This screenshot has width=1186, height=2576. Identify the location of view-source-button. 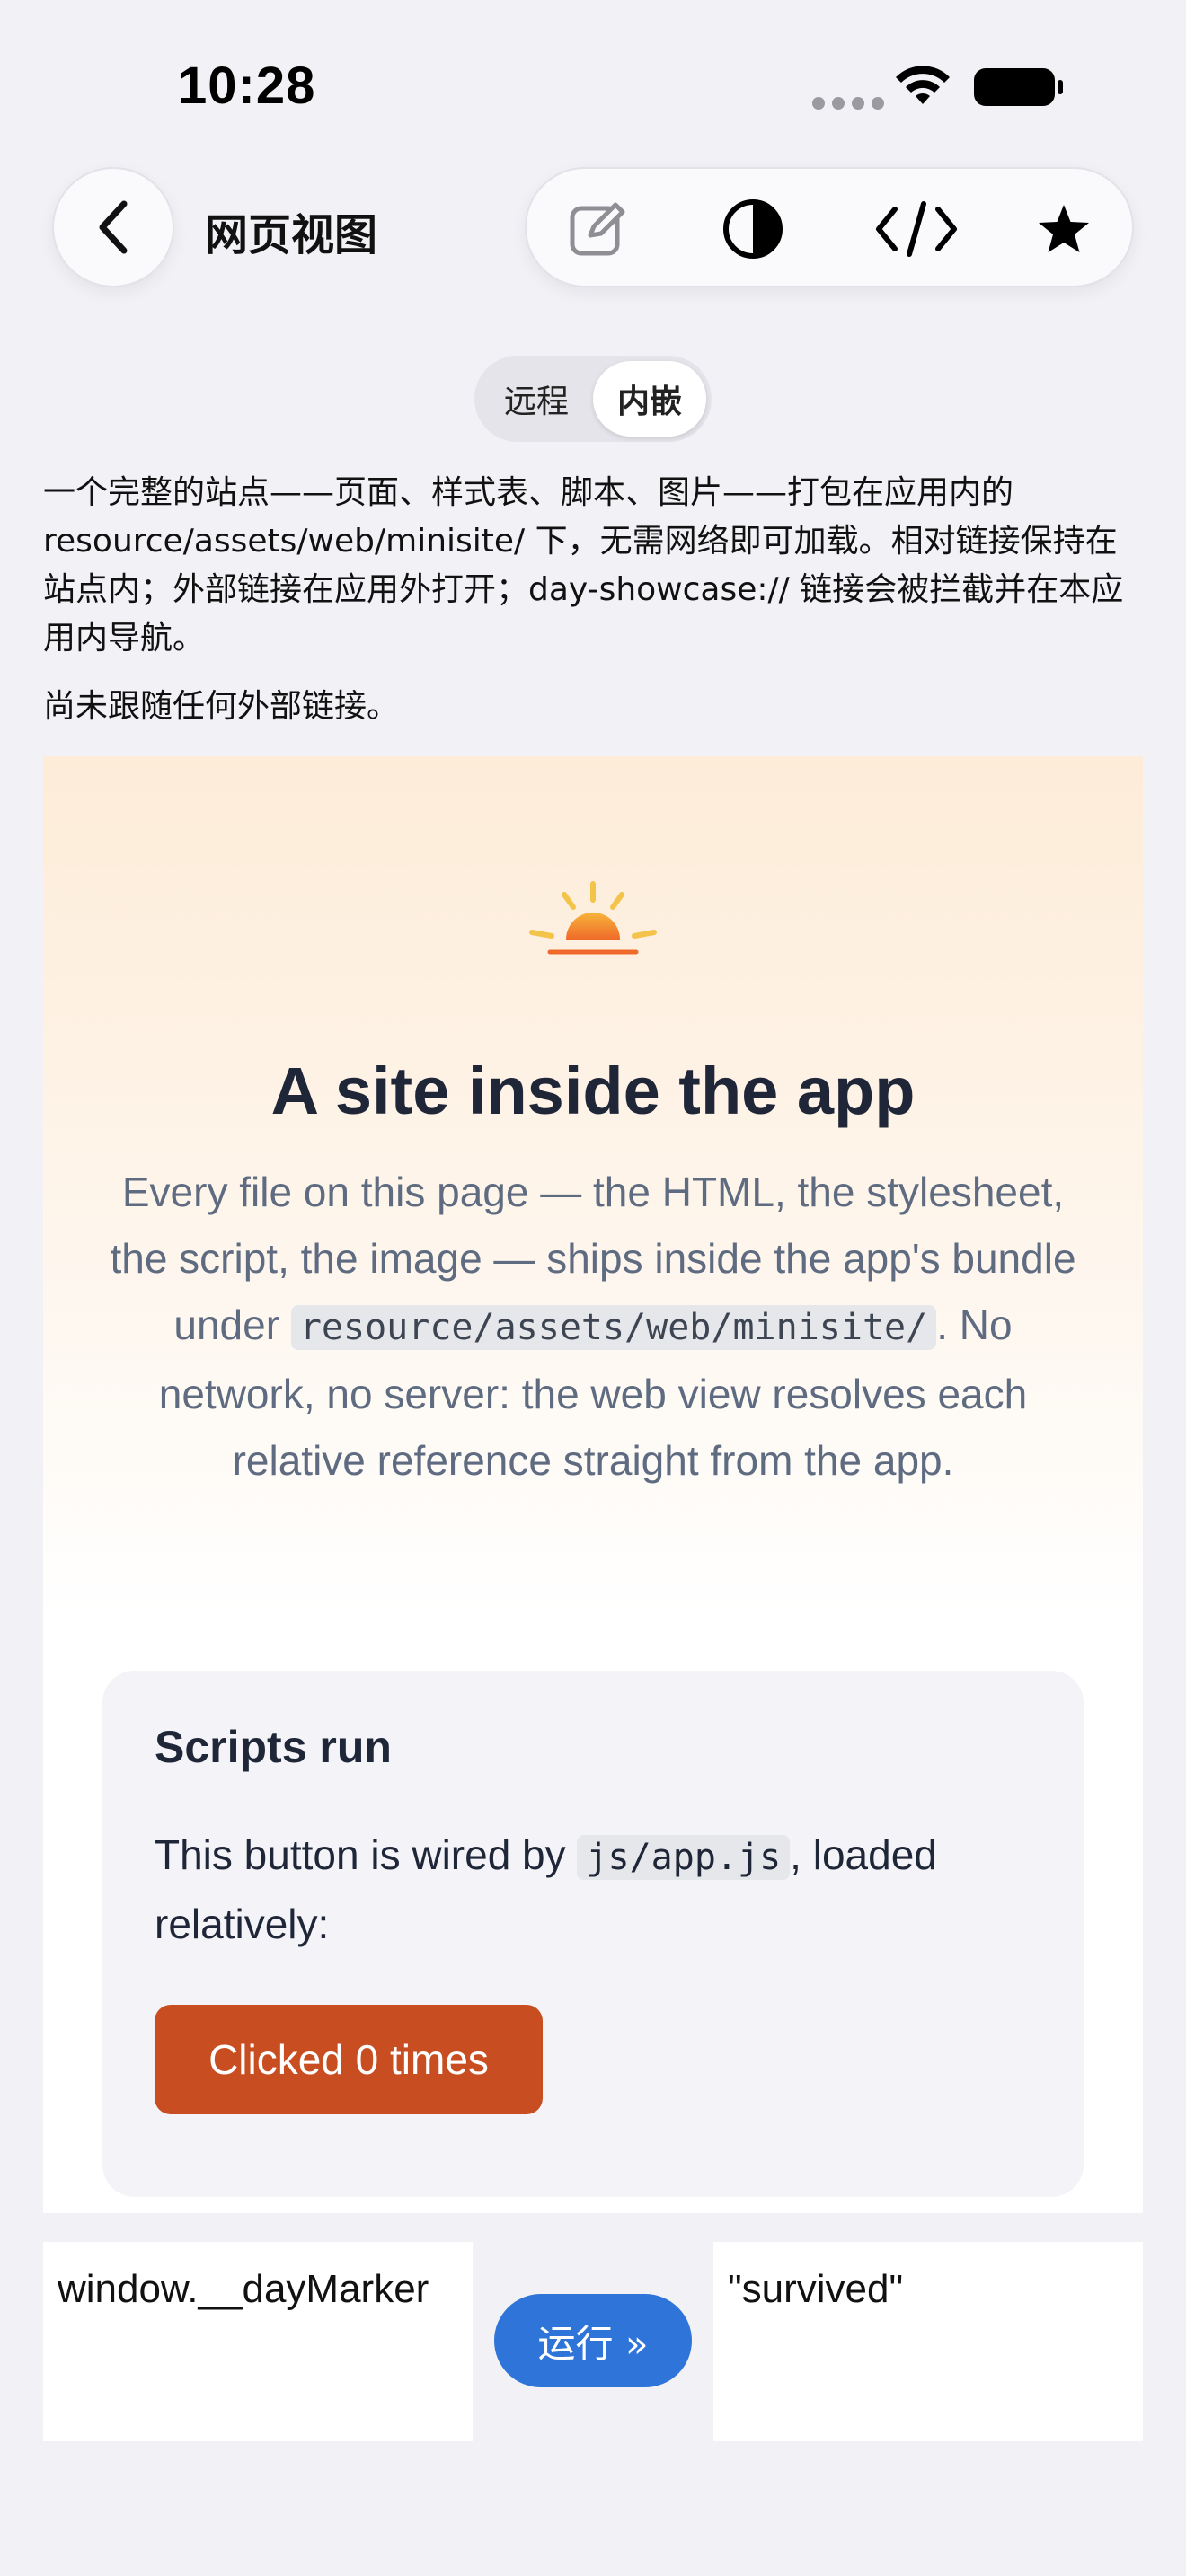
(916, 229).